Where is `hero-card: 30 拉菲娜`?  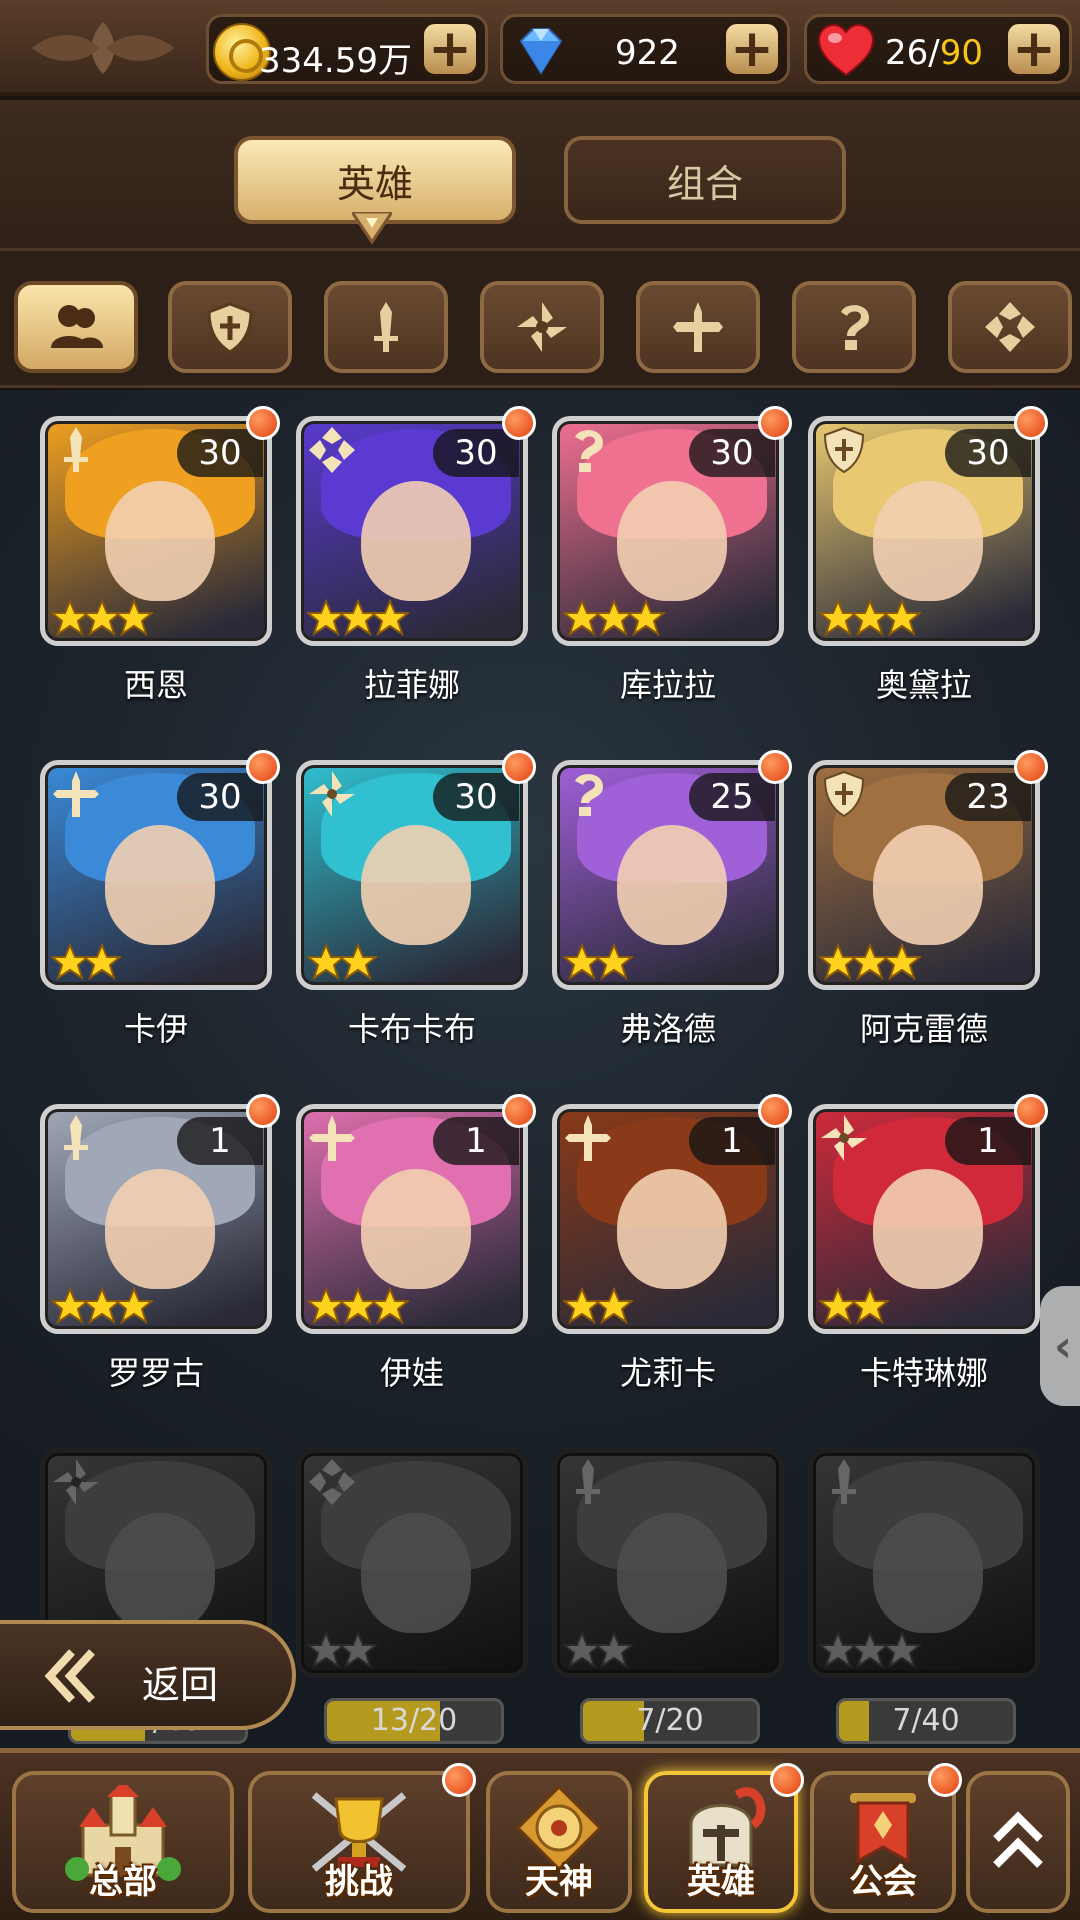
hero-card: 30 拉菲娜 is located at coordinates (416, 561).